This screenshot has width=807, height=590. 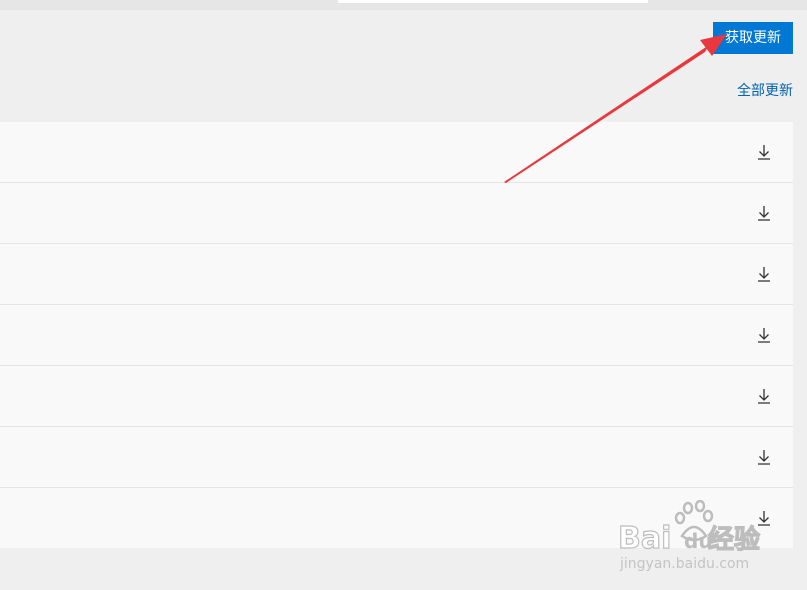 What do you see at coordinates (765, 91) in the screenshot?
I see `update-all-link: 全部更新` at bounding box center [765, 91].